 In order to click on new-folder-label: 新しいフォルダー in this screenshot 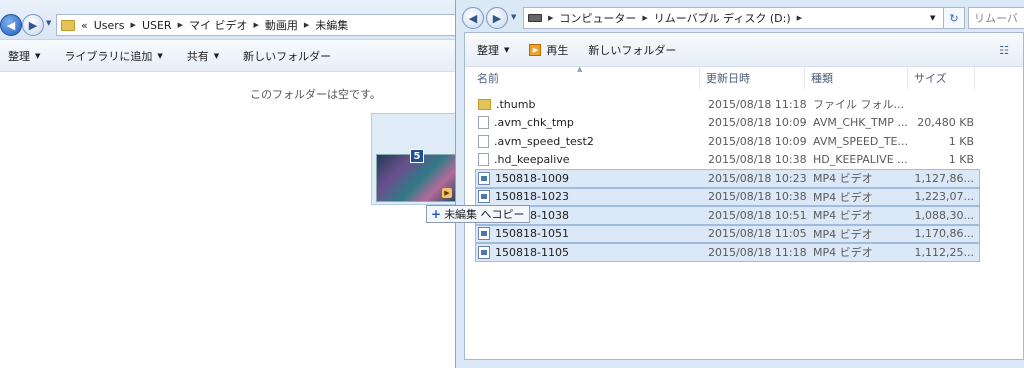, I will do `click(632, 50)`.